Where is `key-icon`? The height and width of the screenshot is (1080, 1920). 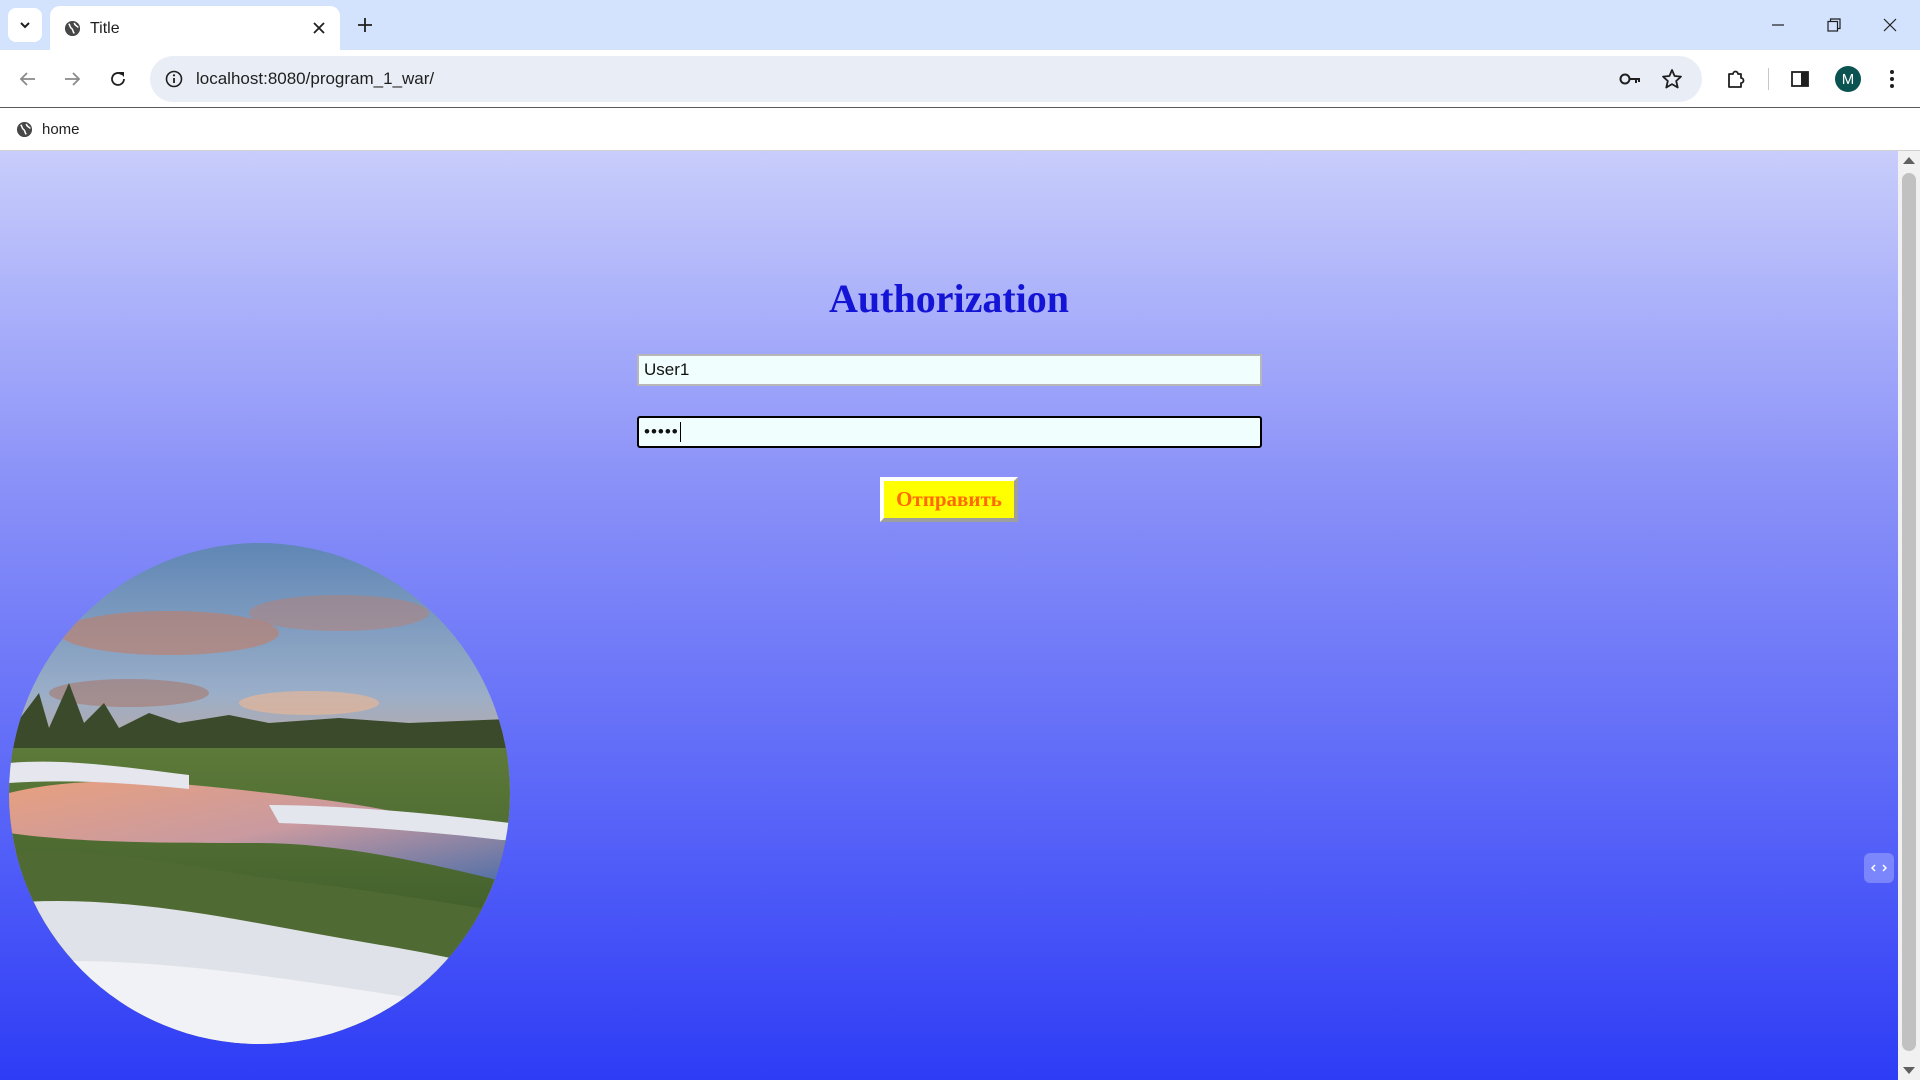 key-icon is located at coordinates (1629, 79).